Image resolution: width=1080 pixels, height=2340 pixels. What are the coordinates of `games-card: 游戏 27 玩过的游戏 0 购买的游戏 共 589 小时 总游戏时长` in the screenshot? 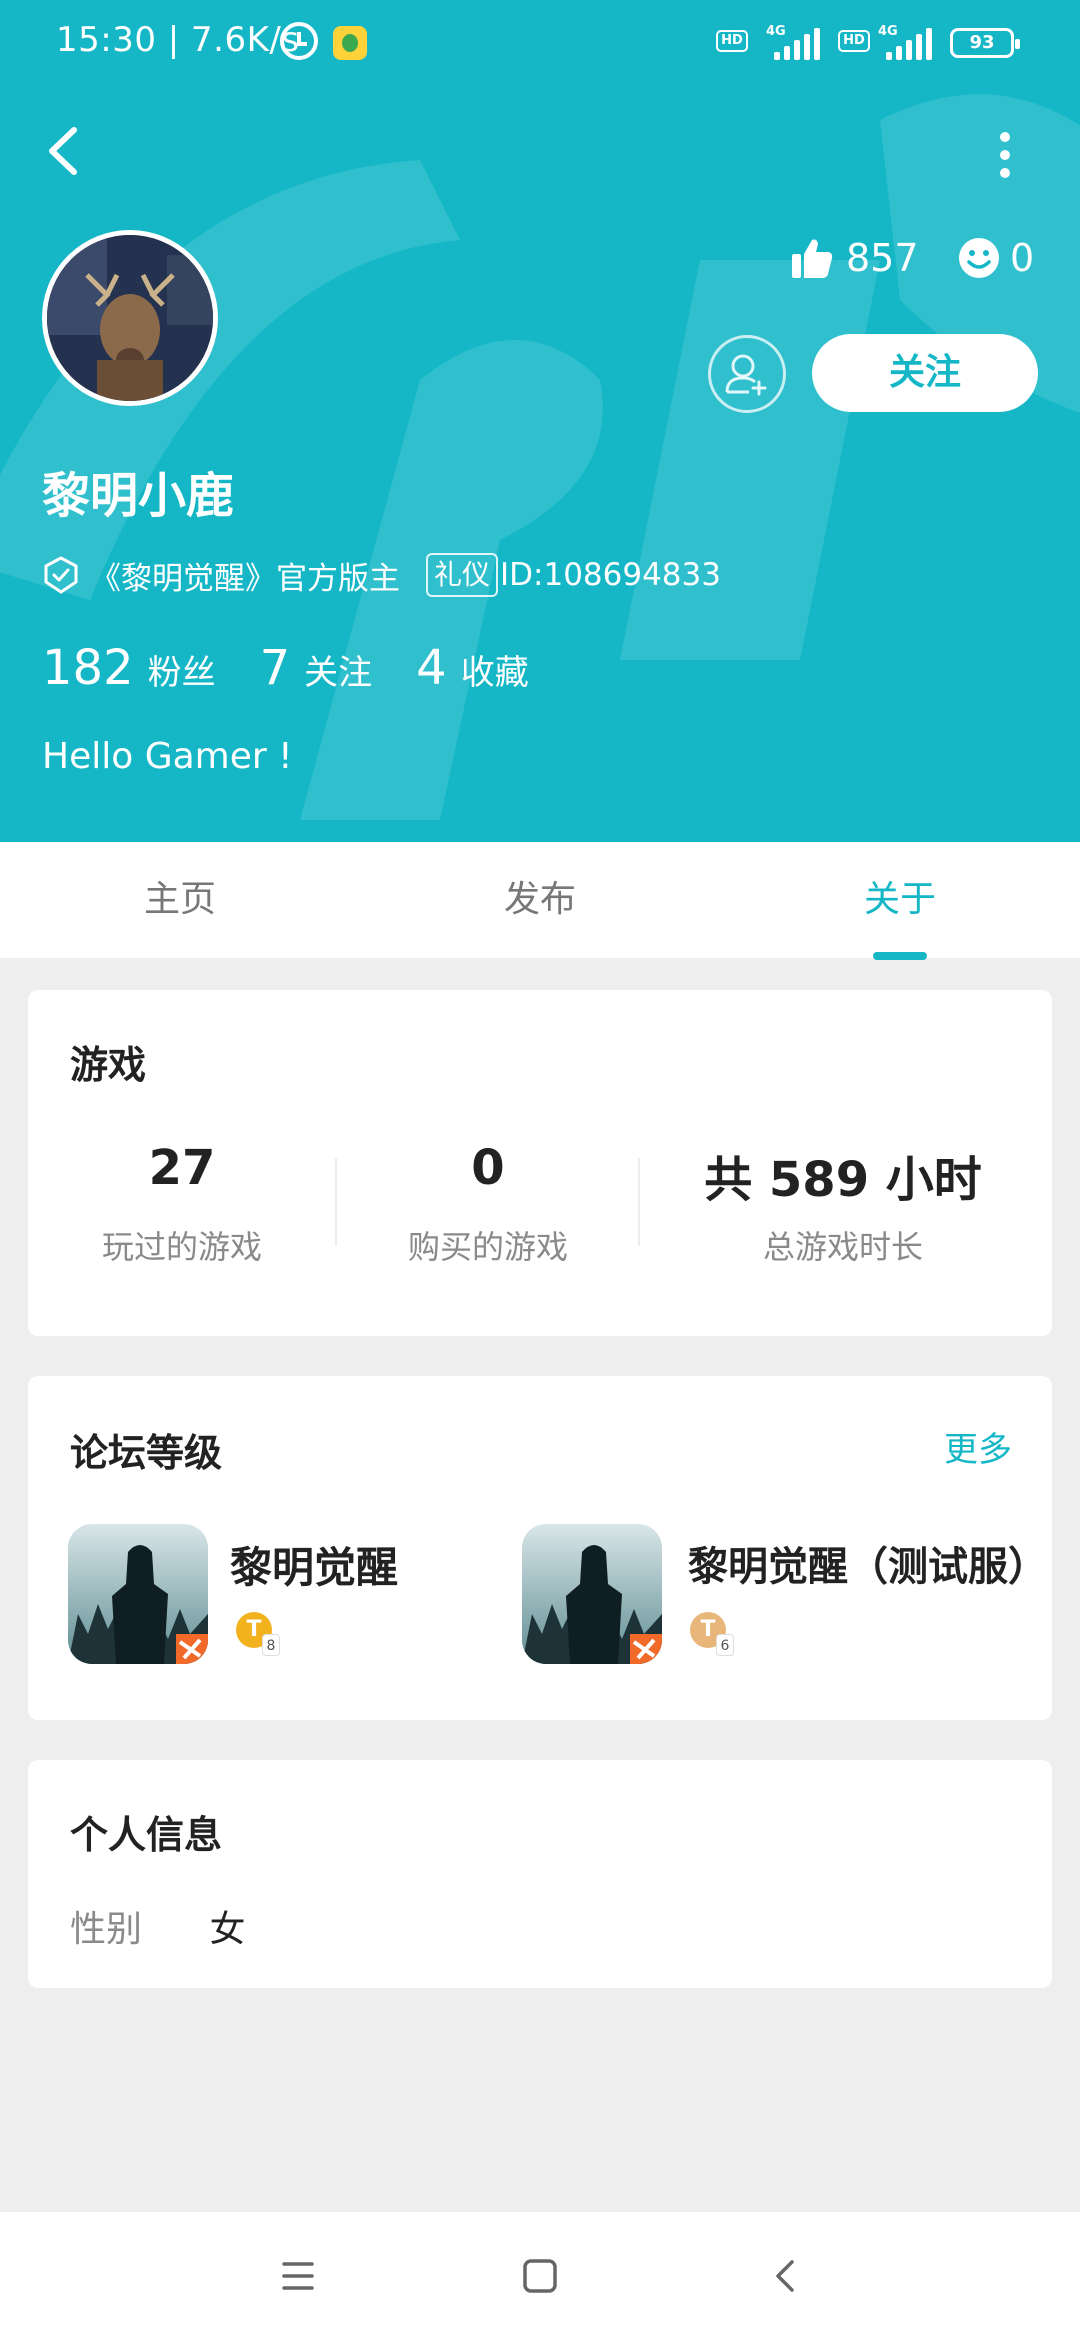 It's located at (540, 1163).